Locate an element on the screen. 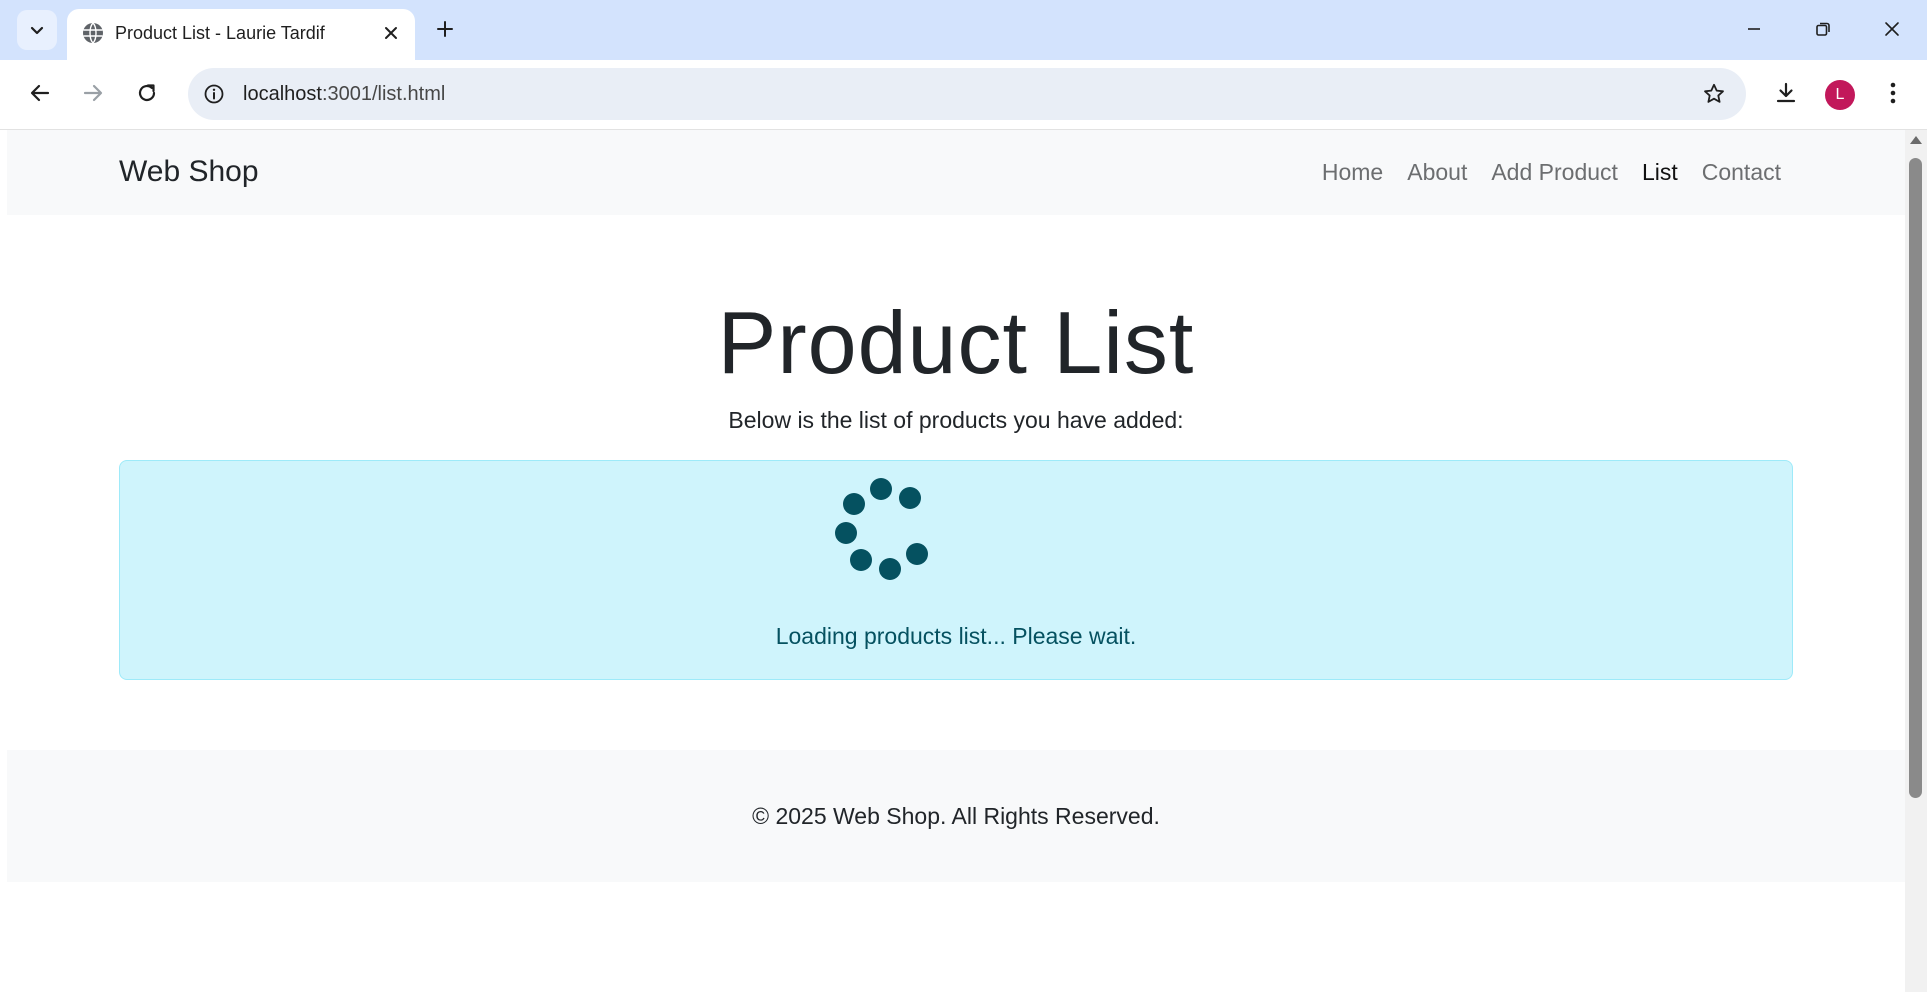 This screenshot has height=992, width=1927. restore-button is located at coordinates (1823, 29).